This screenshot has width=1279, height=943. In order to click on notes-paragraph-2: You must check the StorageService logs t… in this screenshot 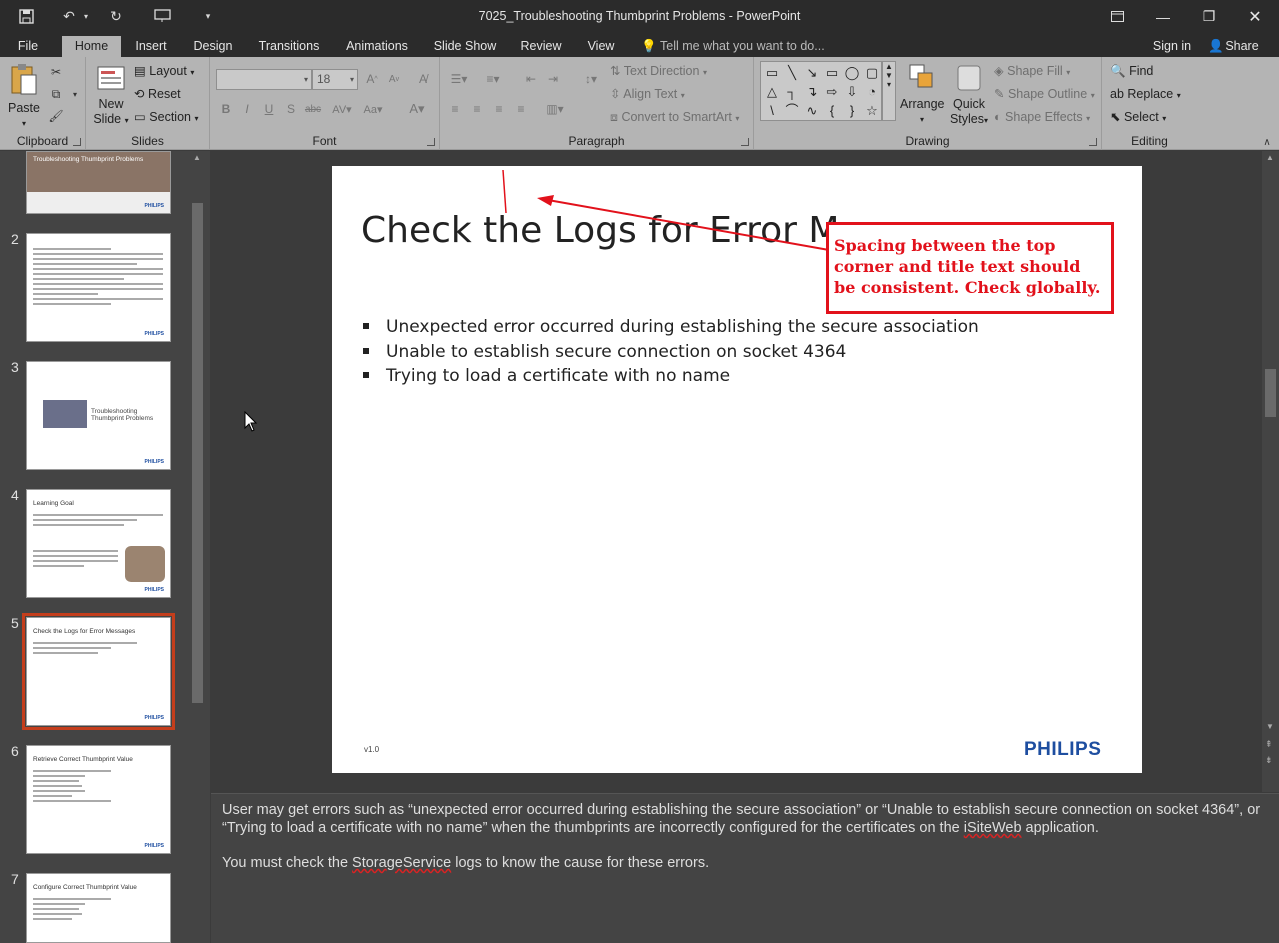, I will do `click(745, 863)`.